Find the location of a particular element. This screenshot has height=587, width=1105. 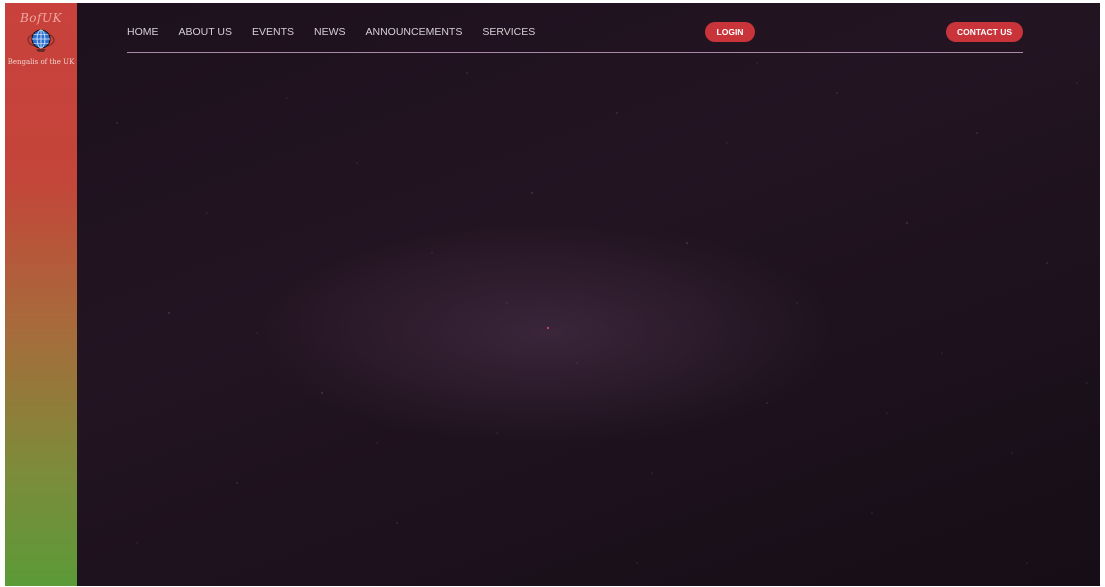

nav-link-announcements: ANNOUNCEMENTS is located at coordinates (414, 32).